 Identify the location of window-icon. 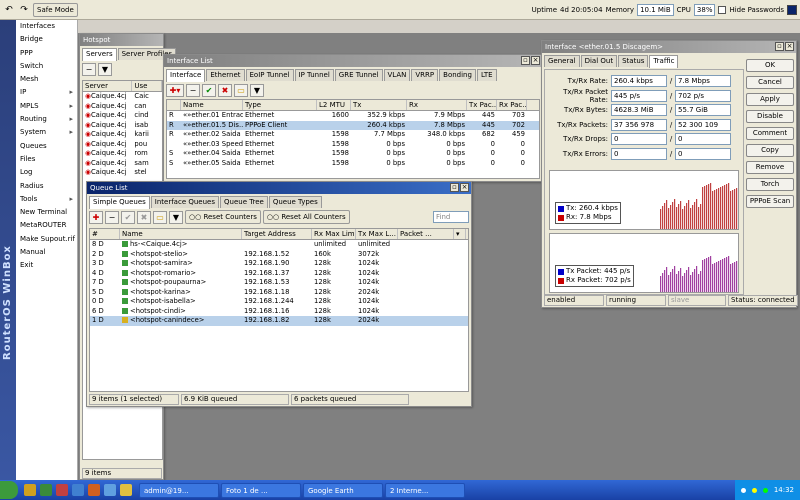
(792, 9).